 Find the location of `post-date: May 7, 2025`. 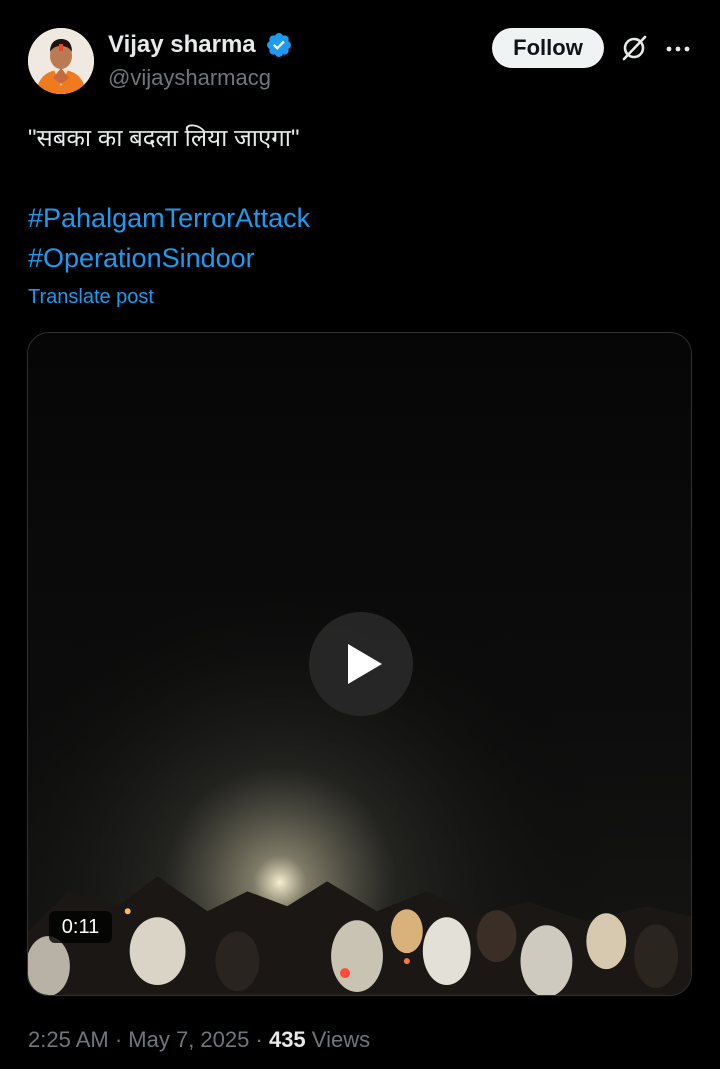

post-date: May 7, 2025 is located at coordinates (188, 1039).